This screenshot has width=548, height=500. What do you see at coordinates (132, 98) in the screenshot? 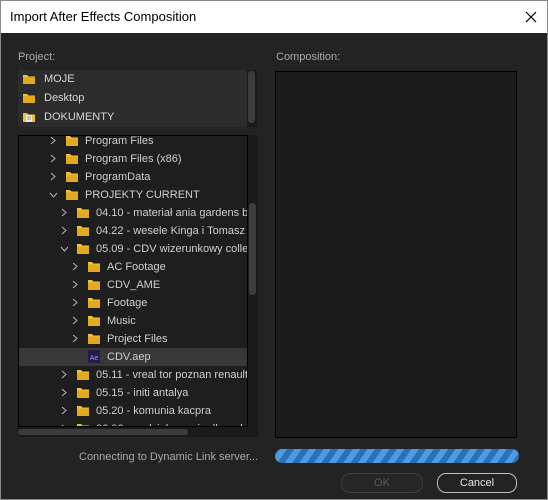
I see `favorite-item-desktop: Desktop` at bounding box center [132, 98].